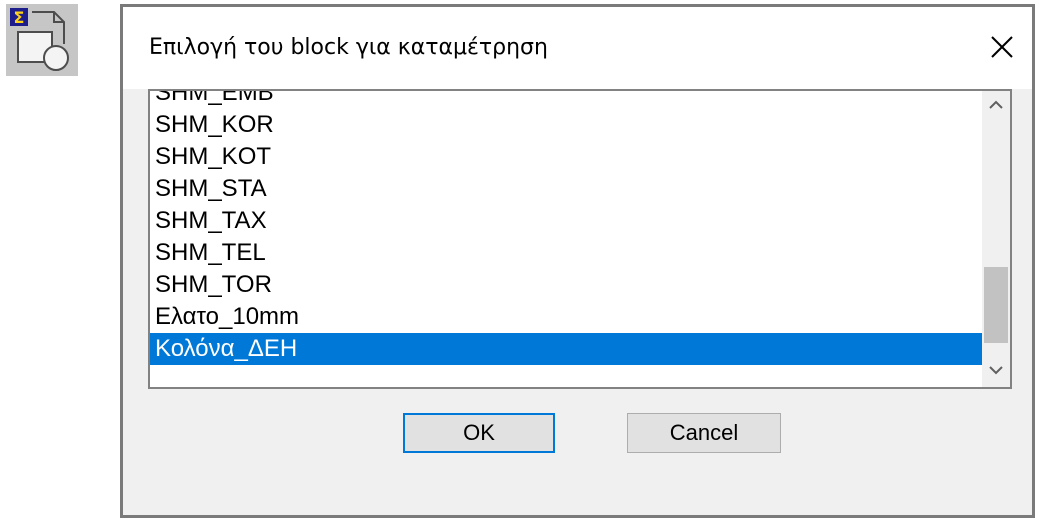  What do you see at coordinates (566, 349) in the screenshot?
I see `list-item-selected: Κολόνα_ΔΕΗ` at bounding box center [566, 349].